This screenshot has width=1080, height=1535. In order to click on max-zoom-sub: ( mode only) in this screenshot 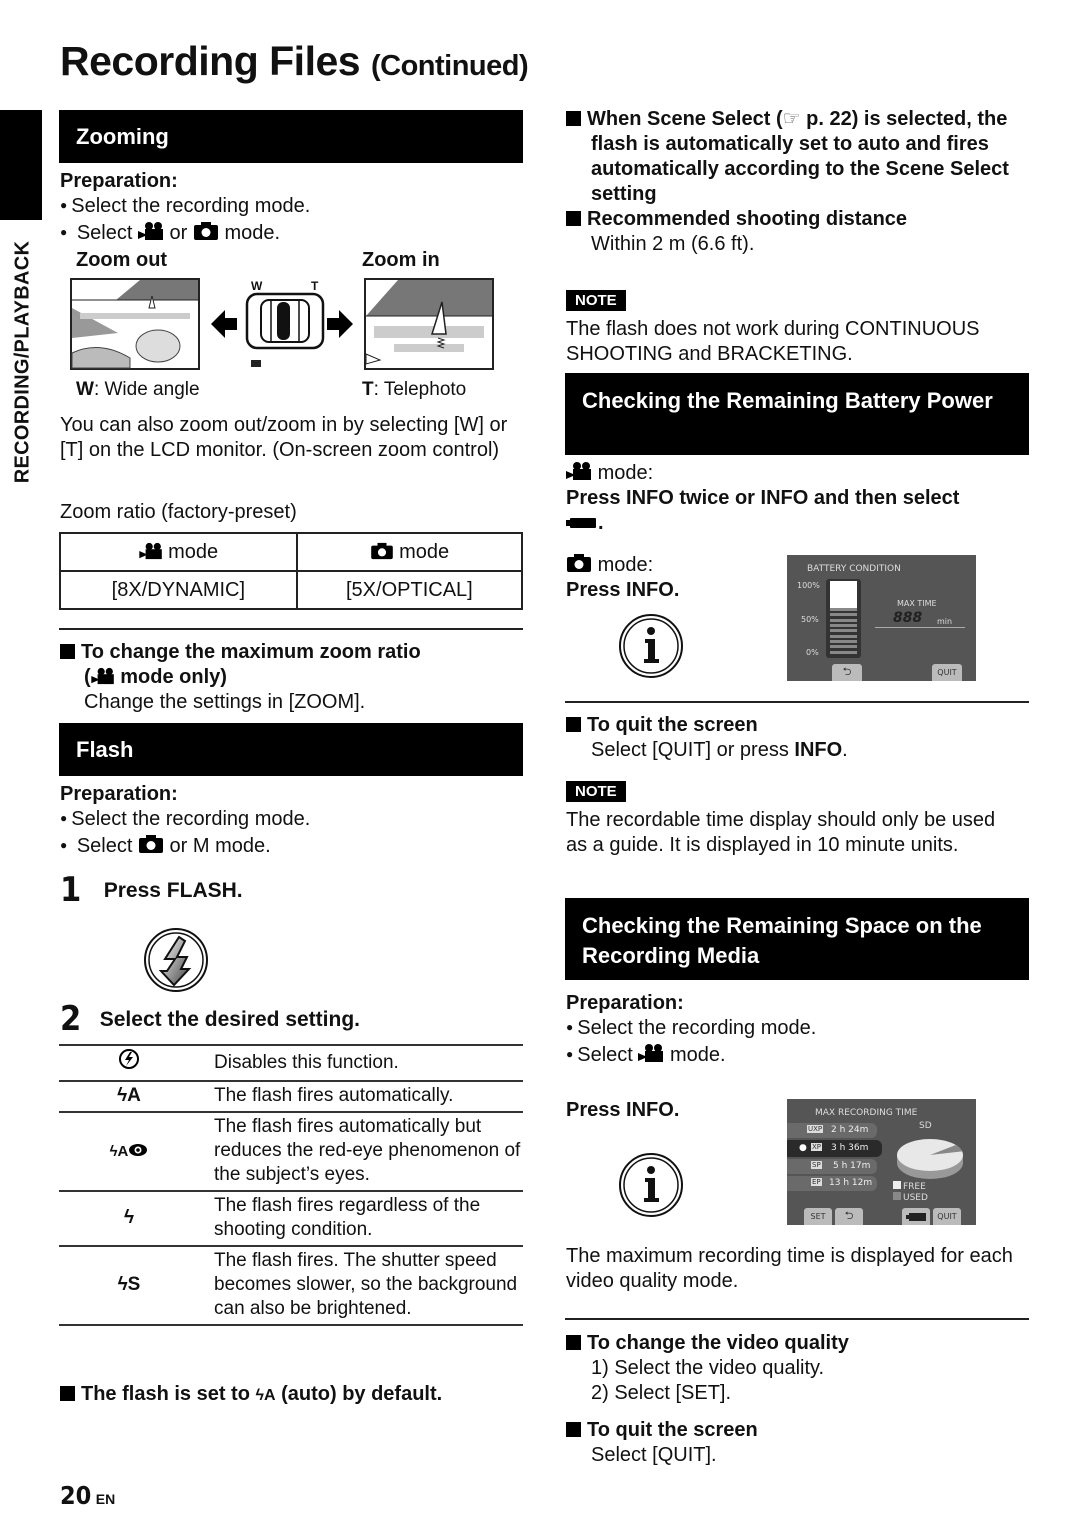, I will do `click(155, 677)`.